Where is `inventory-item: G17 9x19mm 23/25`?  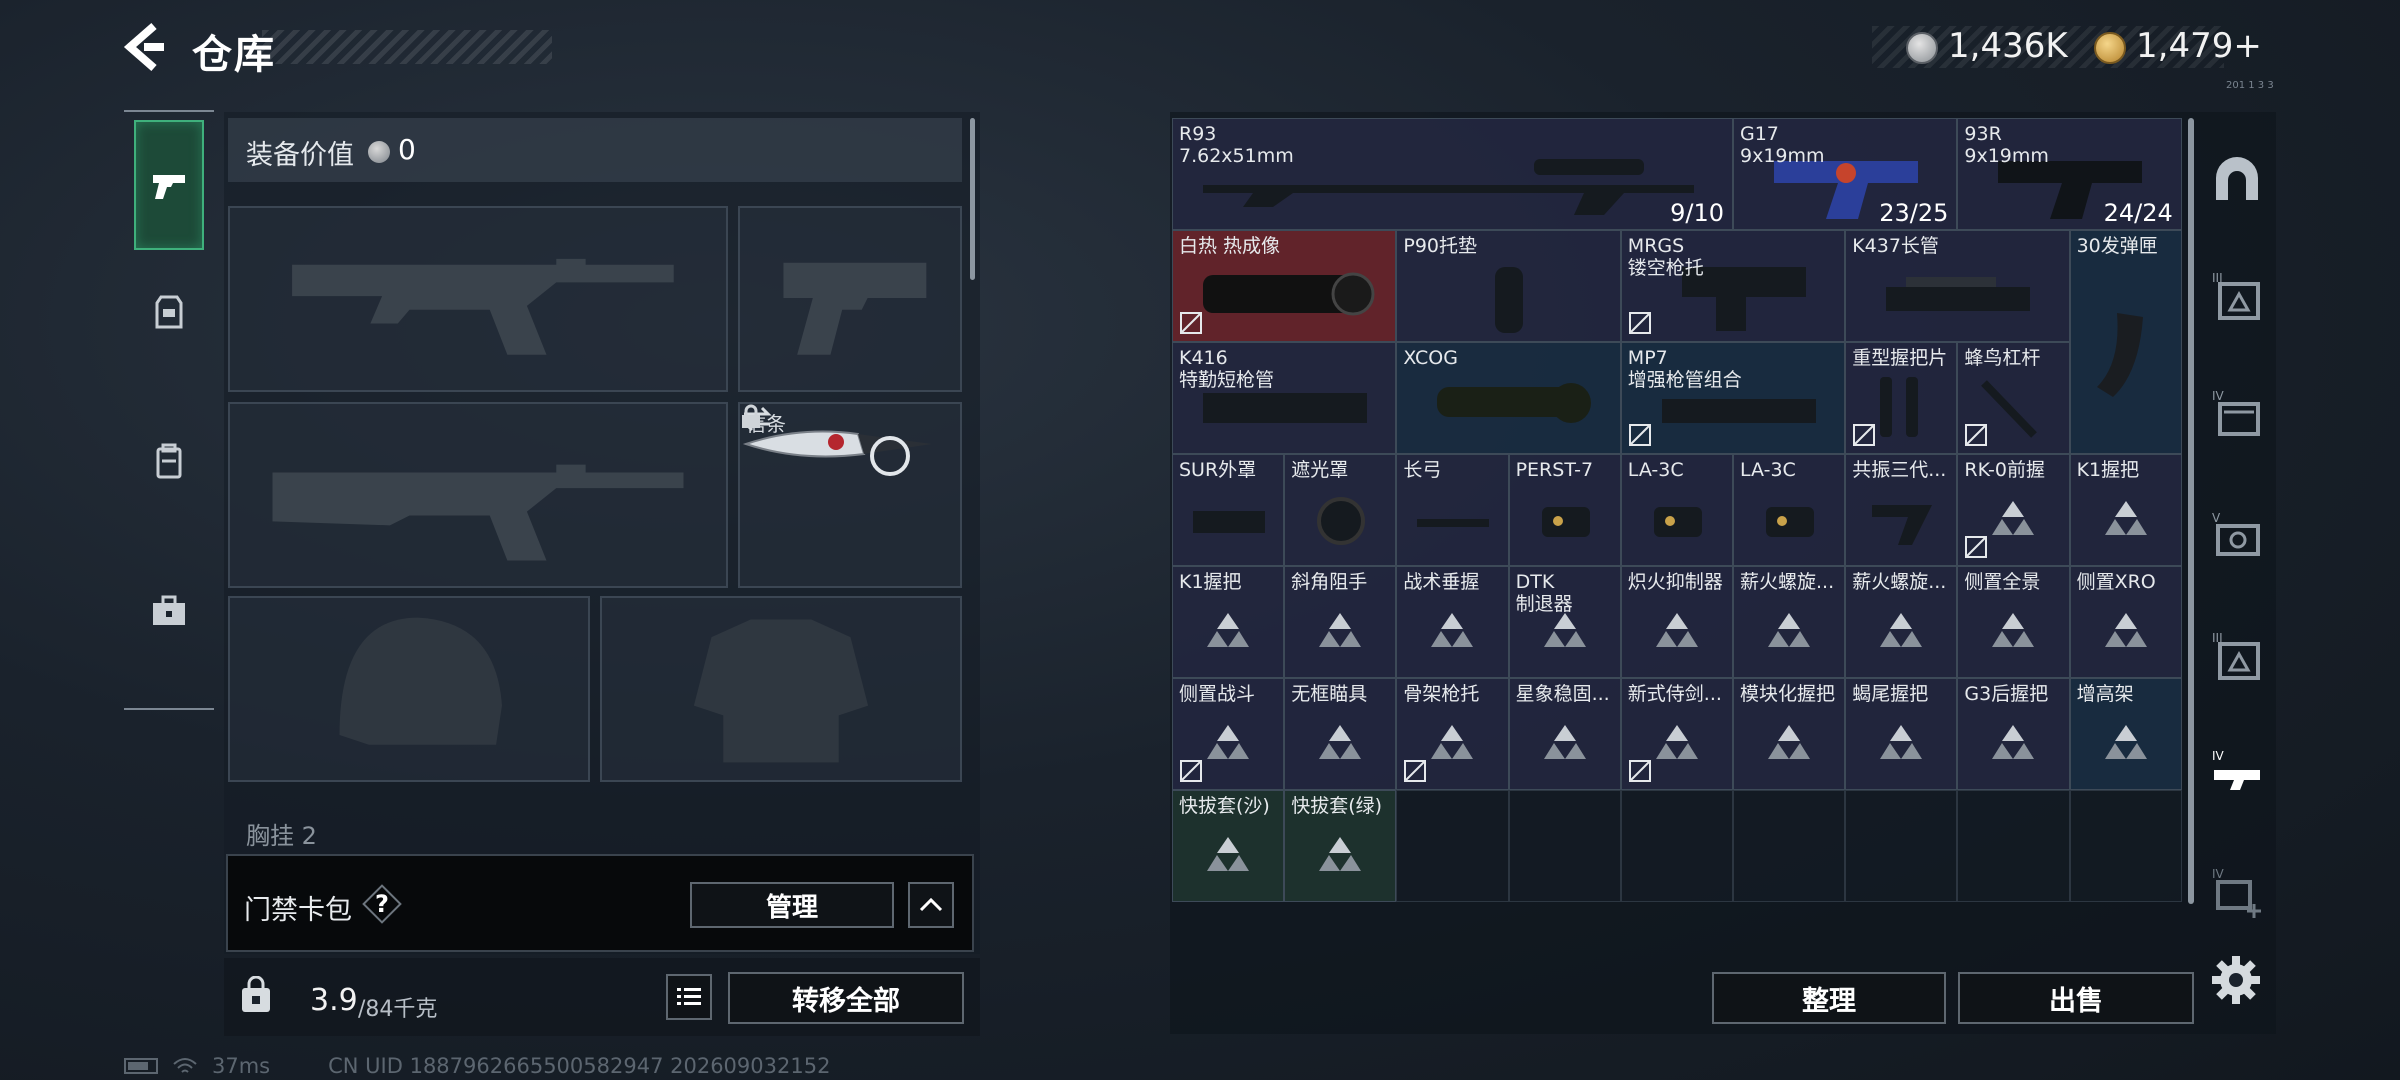 inventory-item: G17 9x19mm 23/25 is located at coordinates (1845, 174).